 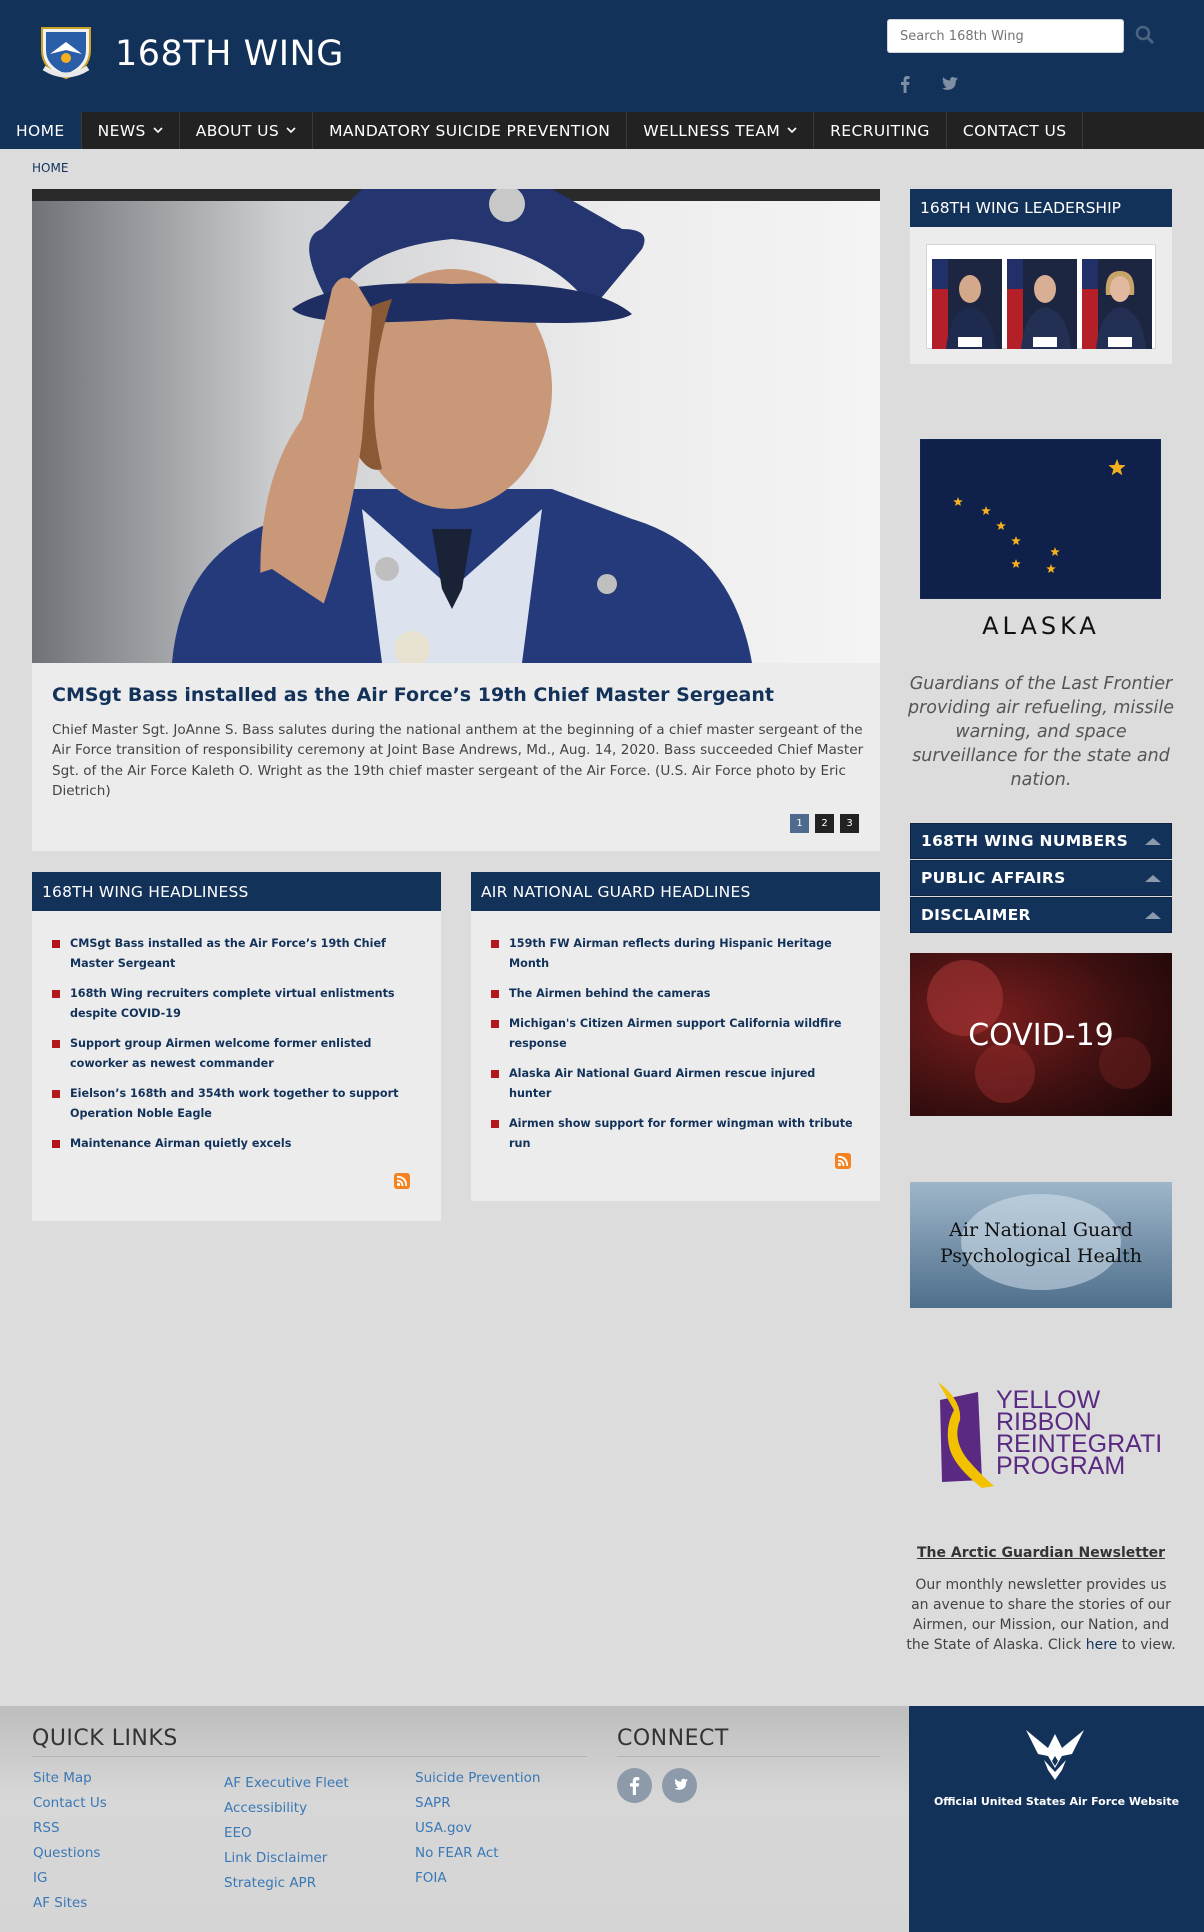 What do you see at coordinates (1041, 208) in the screenshot?
I see `leadership-title: 168TH WING LEADERSHIP` at bounding box center [1041, 208].